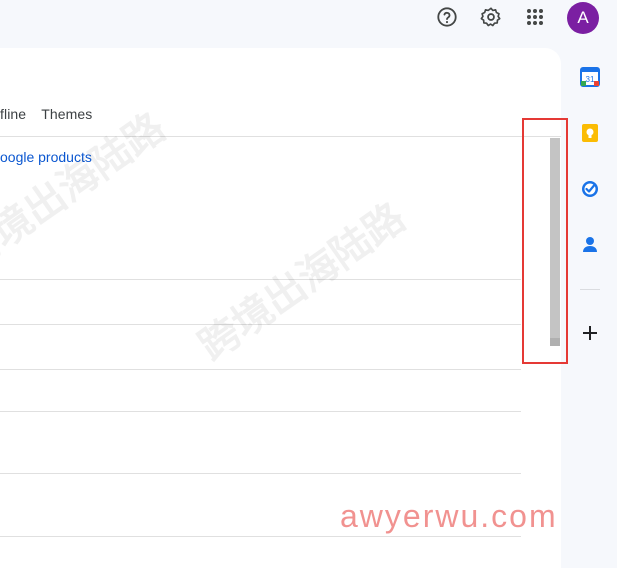 Image resolution: width=617 pixels, height=568 pixels. What do you see at coordinates (46, 157) in the screenshot?
I see `google-products-link: oogle products` at bounding box center [46, 157].